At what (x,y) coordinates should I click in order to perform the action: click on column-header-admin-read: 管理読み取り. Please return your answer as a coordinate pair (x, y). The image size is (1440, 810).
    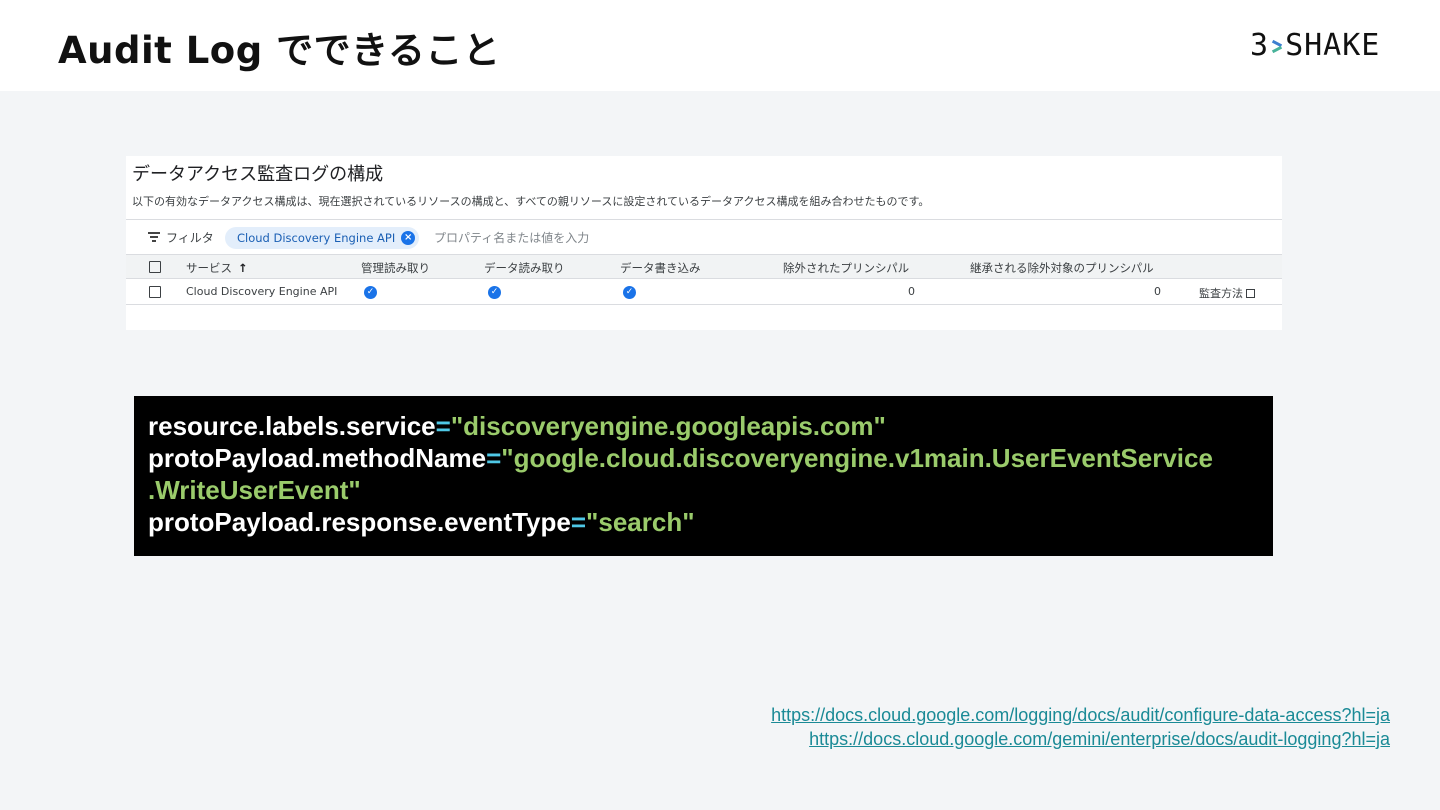
    Looking at the image, I should click on (395, 268).